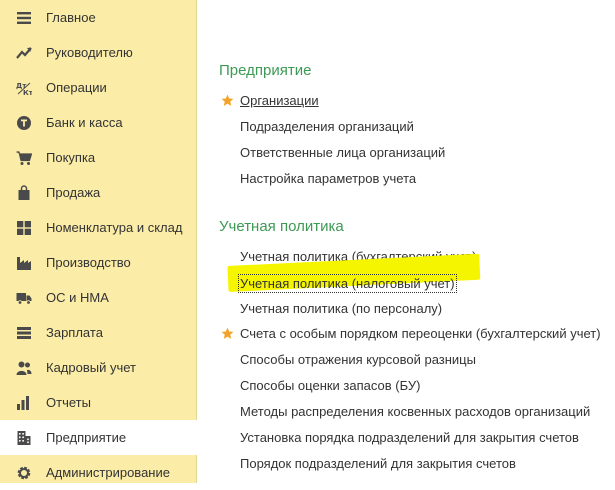  I want to click on sidebar-item-production: Производство, so click(98, 262).